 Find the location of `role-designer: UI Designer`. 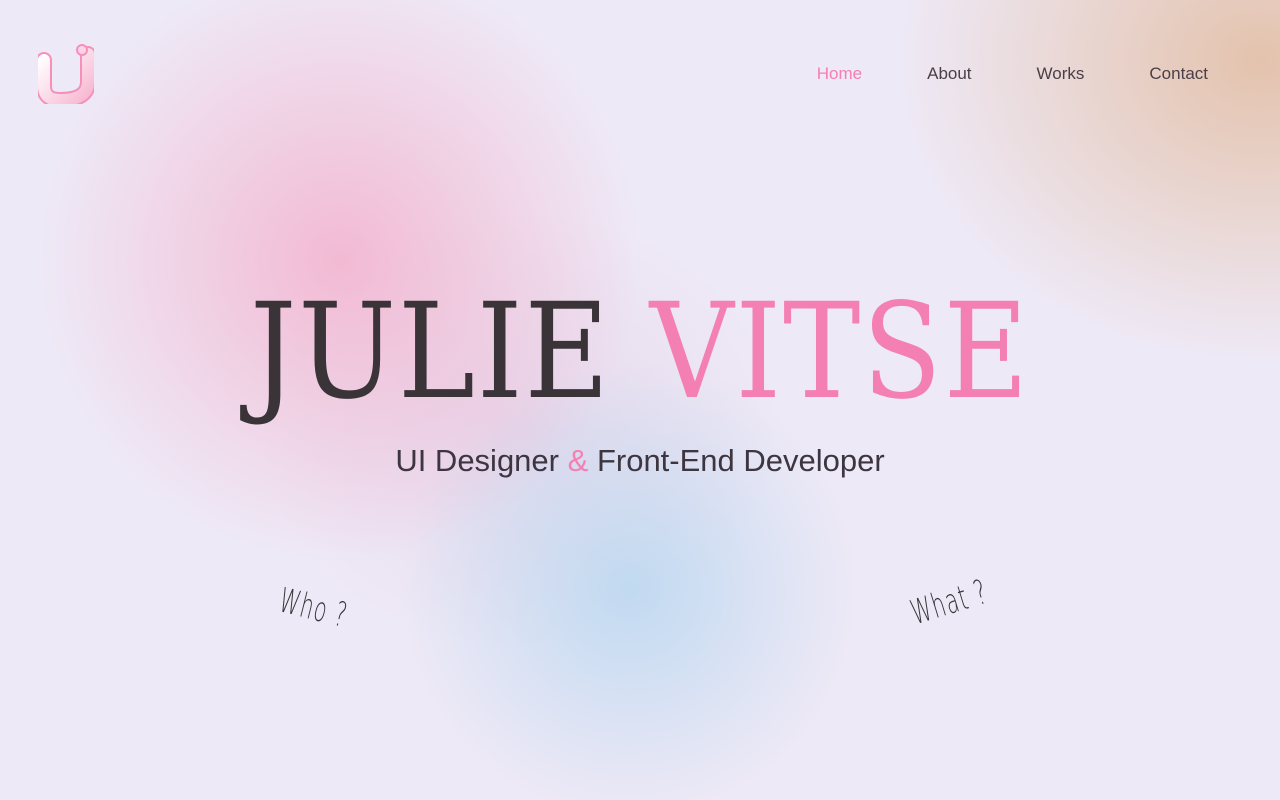

role-designer: UI Designer is located at coordinates (477, 460).